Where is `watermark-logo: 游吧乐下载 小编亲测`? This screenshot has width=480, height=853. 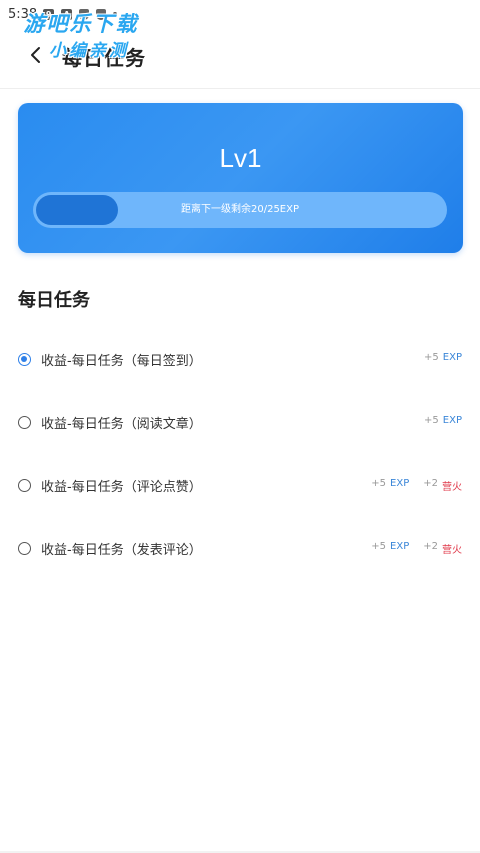 watermark-logo: 游吧乐下载 小编亲测 is located at coordinates (81, 36).